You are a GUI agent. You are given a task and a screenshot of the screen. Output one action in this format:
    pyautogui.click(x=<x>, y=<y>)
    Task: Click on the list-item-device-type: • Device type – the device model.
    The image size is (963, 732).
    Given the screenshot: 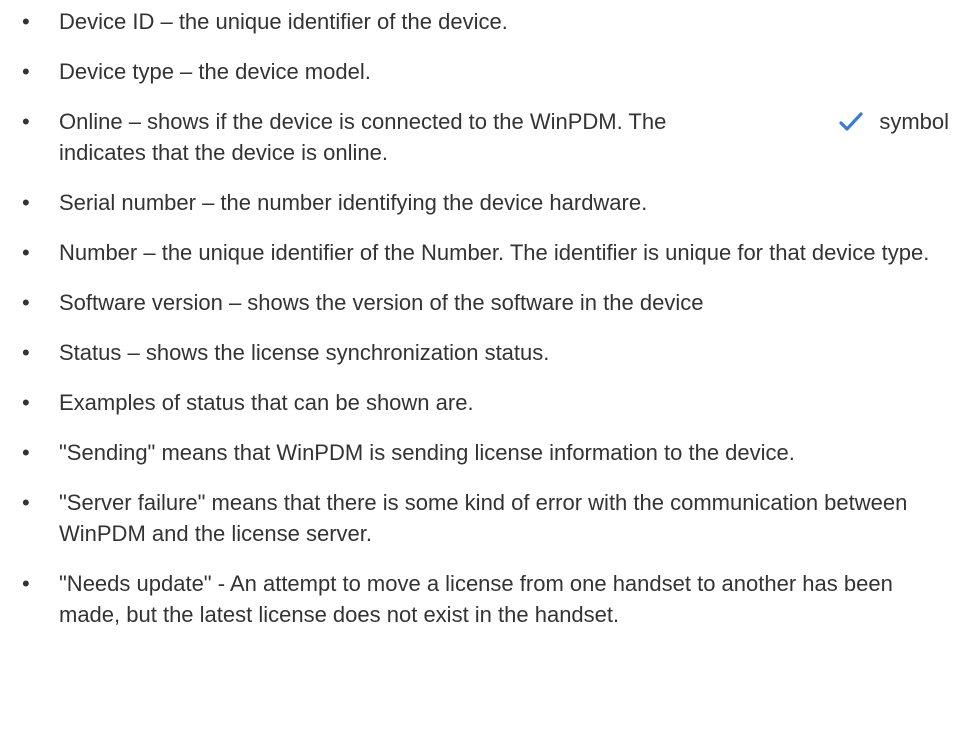 What is the action you would take?
    pyautogui.click(x=481, y=71)
    